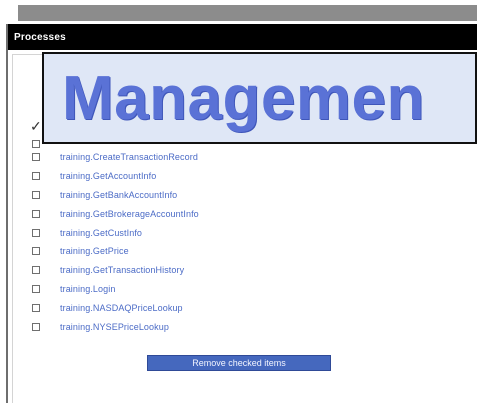 The height and width of the screenshot is (403, 477). I want to click on list-item: training.GetBankAccountInfo, so click(238, 195).